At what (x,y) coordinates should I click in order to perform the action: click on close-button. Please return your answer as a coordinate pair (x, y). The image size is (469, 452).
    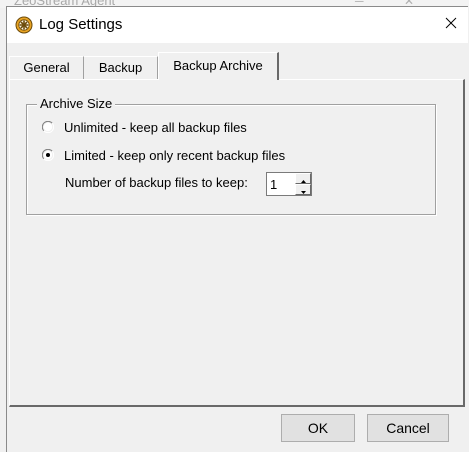
    Looking at the image, I should click on (451, 25).